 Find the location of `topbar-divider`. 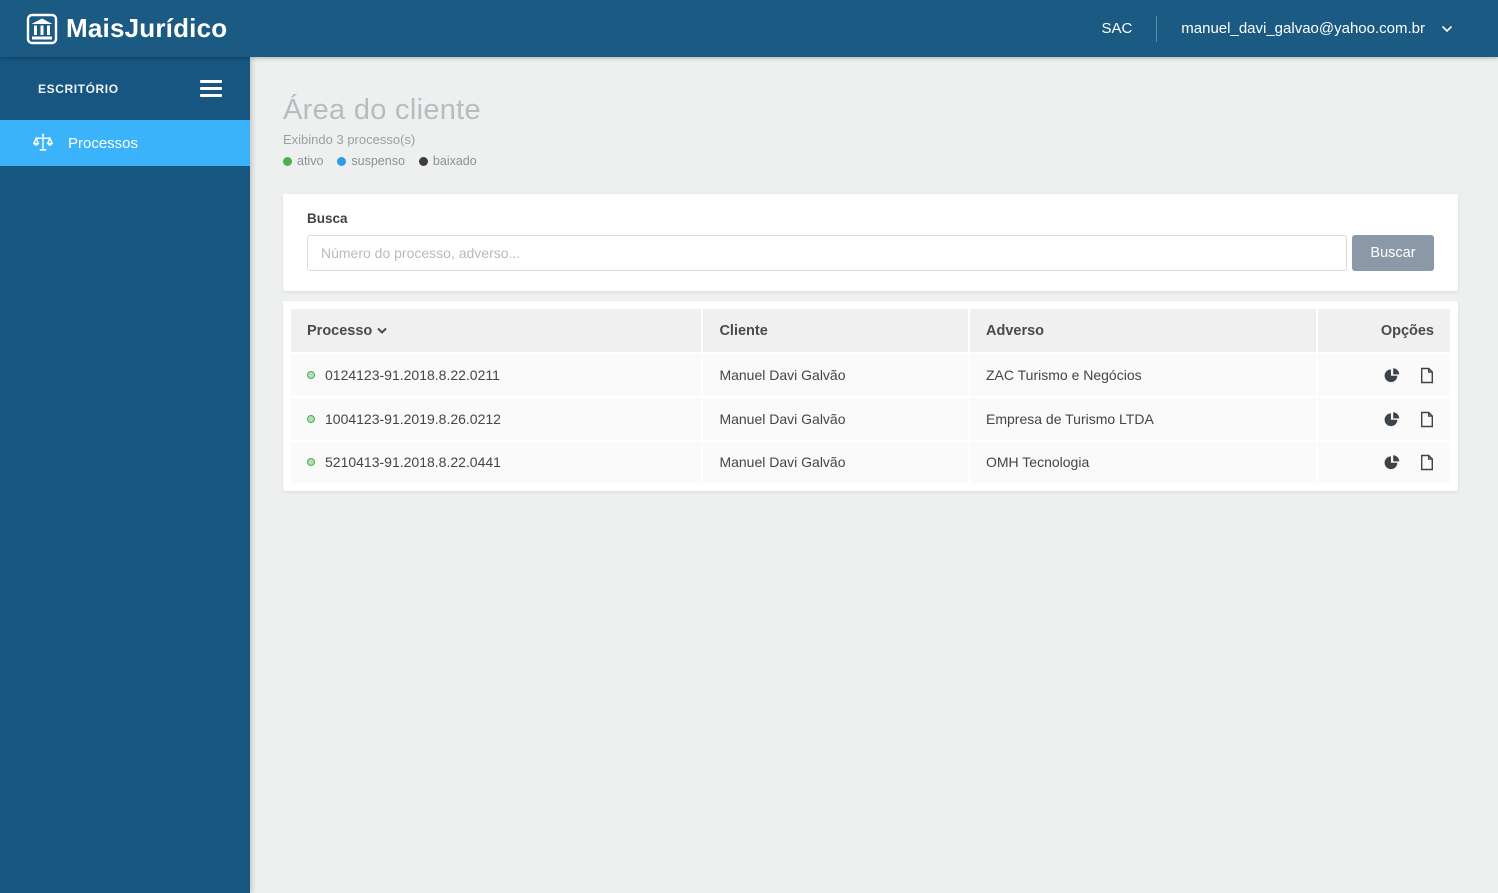

topbar-divider is located at coordinates (1157, 28).